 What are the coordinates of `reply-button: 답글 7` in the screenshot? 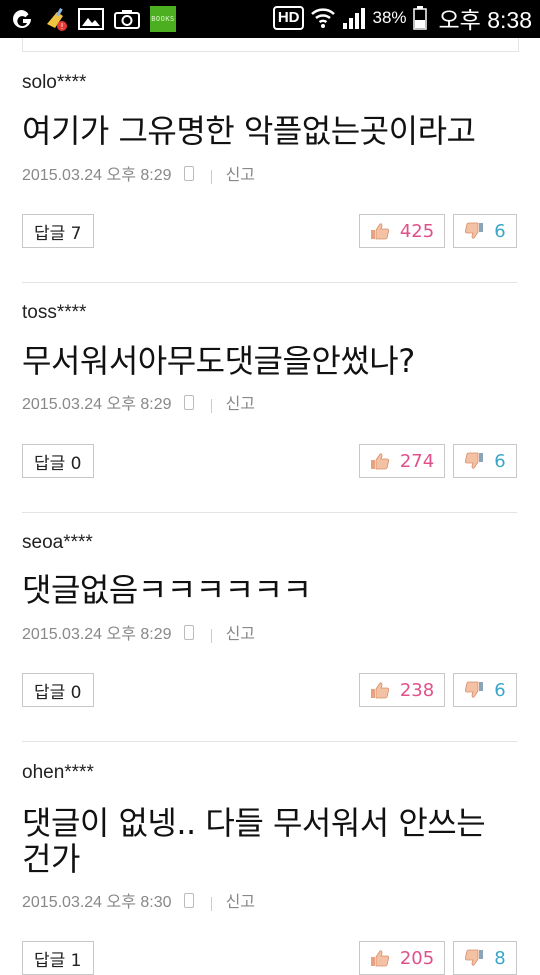 It's located at (58, 231).